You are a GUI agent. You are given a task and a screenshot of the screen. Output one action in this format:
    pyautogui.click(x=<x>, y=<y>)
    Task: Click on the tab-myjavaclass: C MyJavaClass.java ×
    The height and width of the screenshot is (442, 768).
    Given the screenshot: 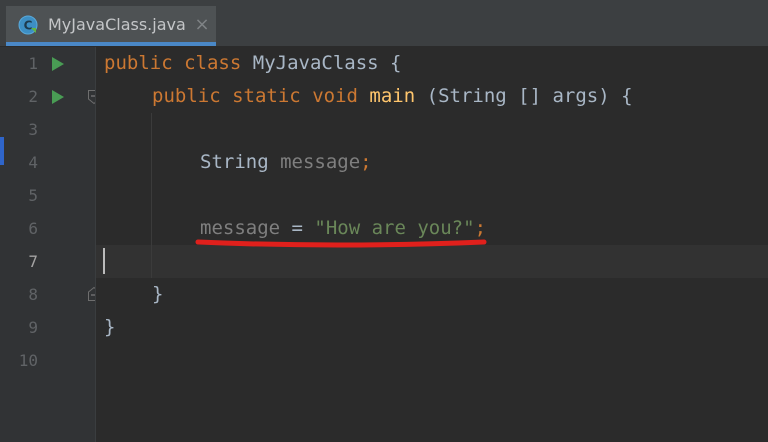 What is the action you would take?
    pyautogui.click(x=111, y=26)
    